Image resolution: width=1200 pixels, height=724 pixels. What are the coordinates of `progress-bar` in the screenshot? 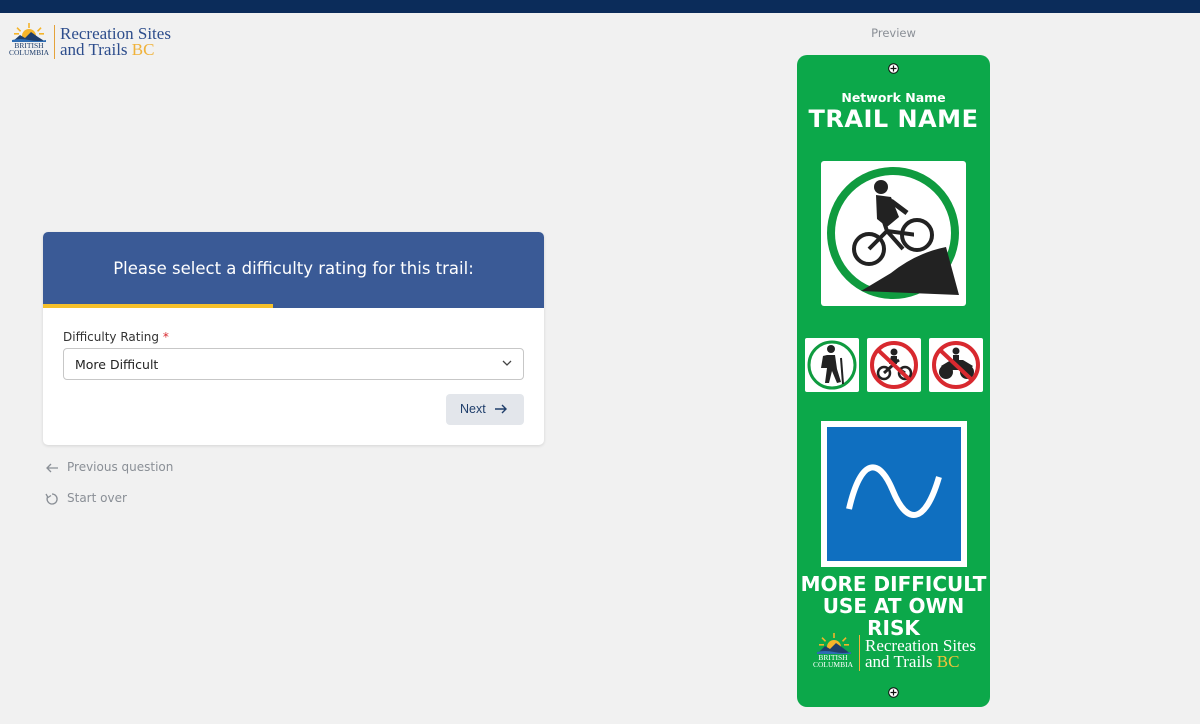 It's located at (293, 306).